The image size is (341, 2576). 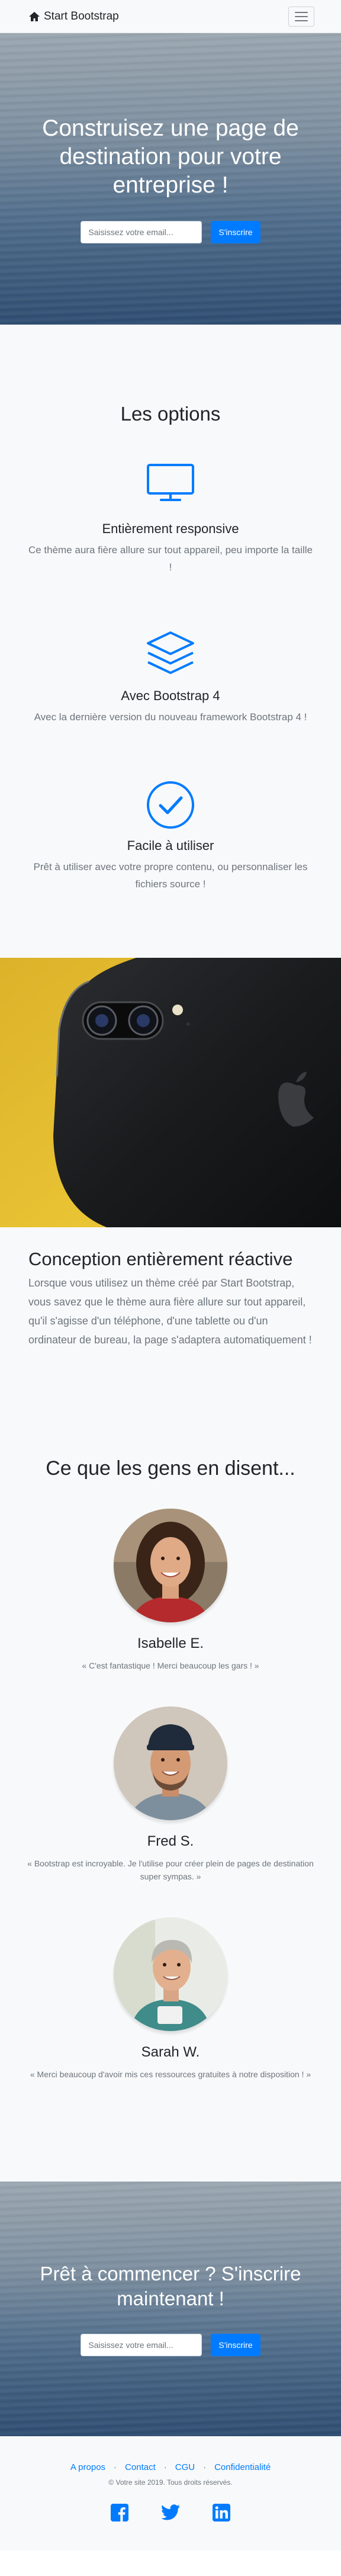 I want to click on cta-email-input, so click(x=141, y=2345).